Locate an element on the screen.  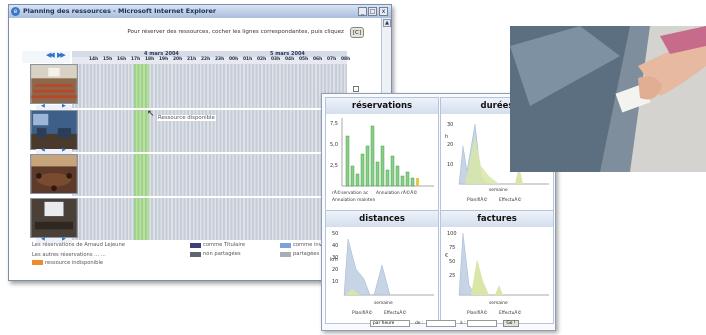
hour-label: 07h is located at coordinates (332, 59).